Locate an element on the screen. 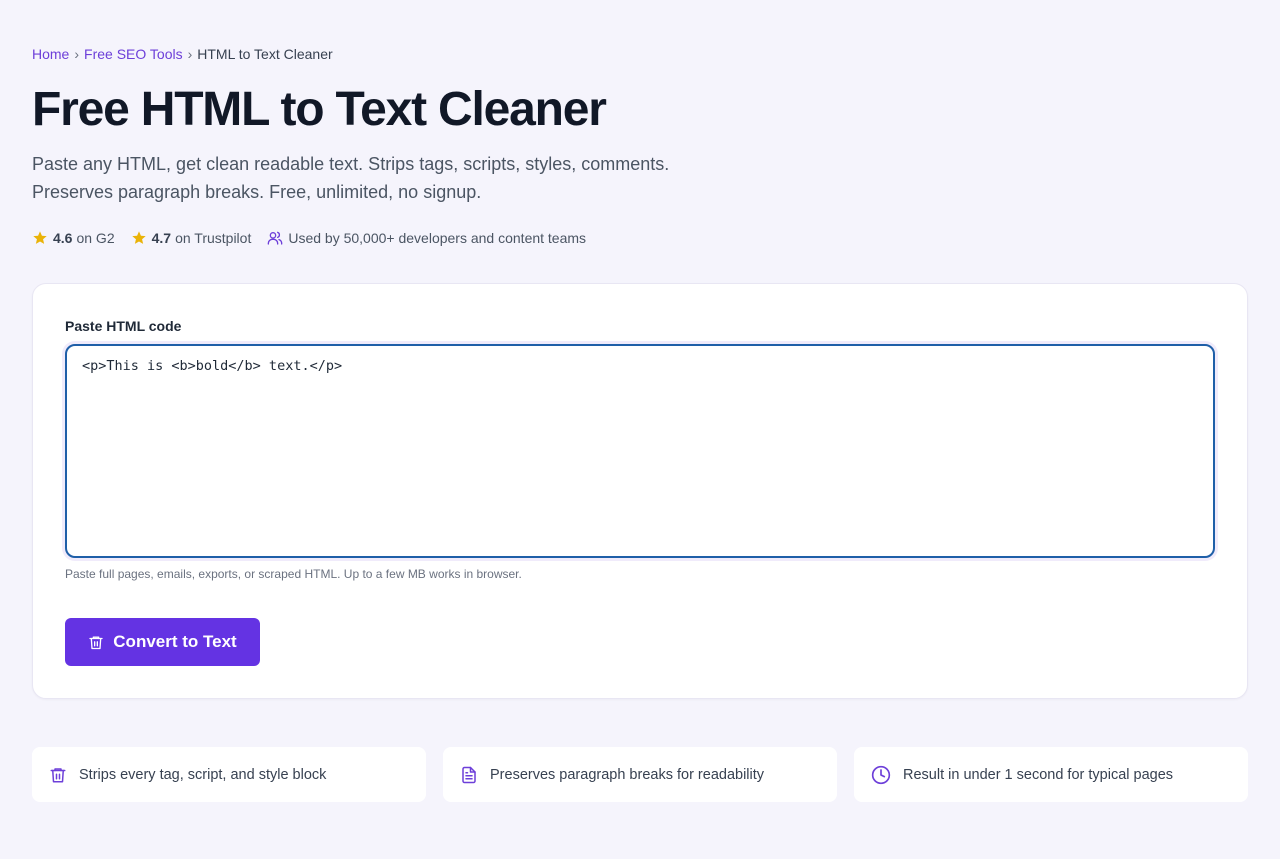  html-input-label: Paste HTML code is located at coordinates (123, 326).